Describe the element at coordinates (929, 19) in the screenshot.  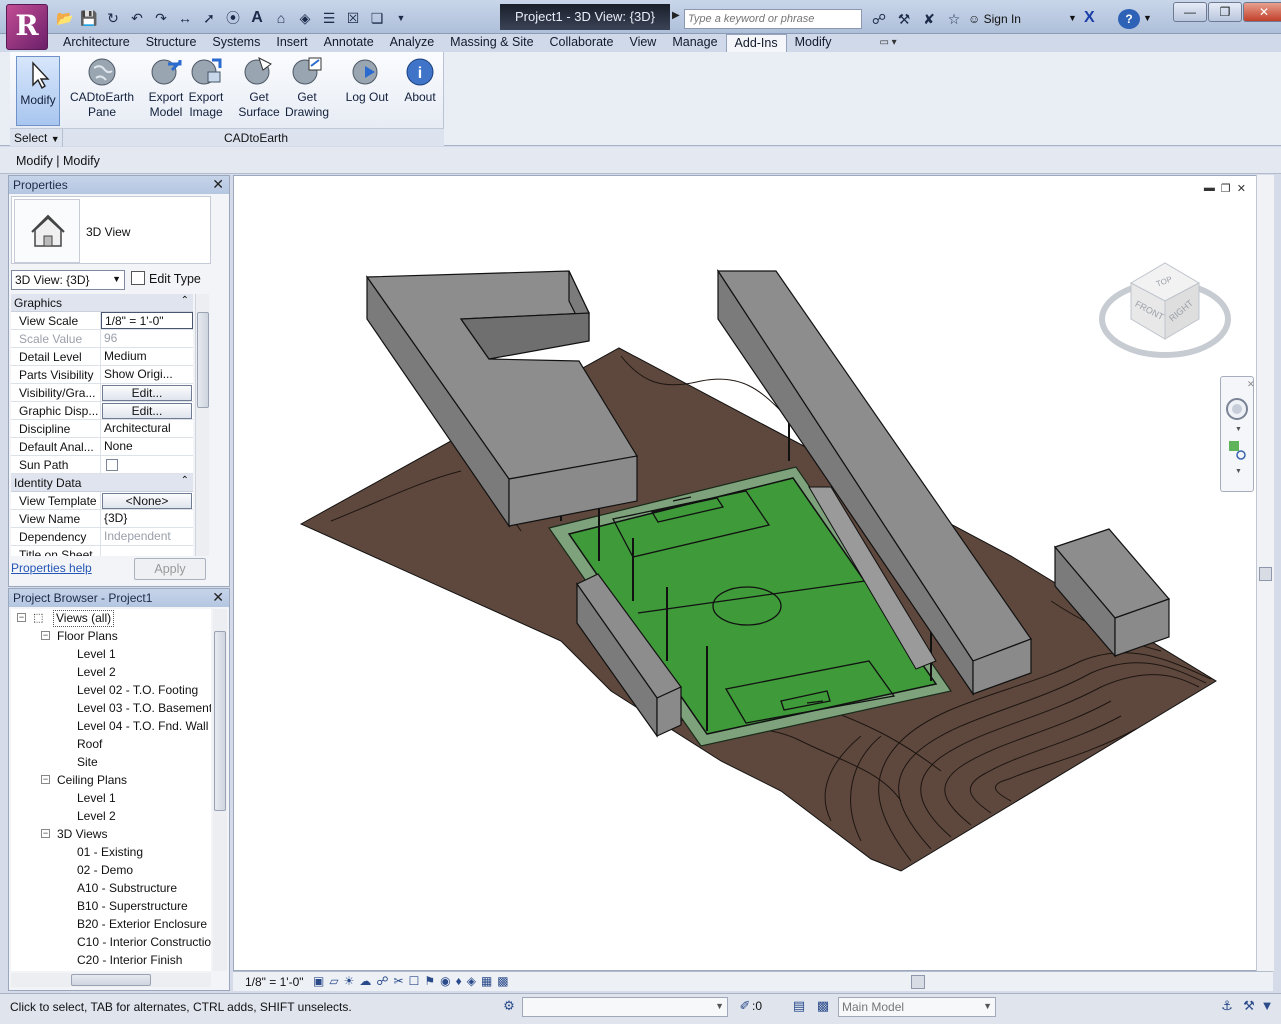
I see `communication-icon: ✘` at that location.